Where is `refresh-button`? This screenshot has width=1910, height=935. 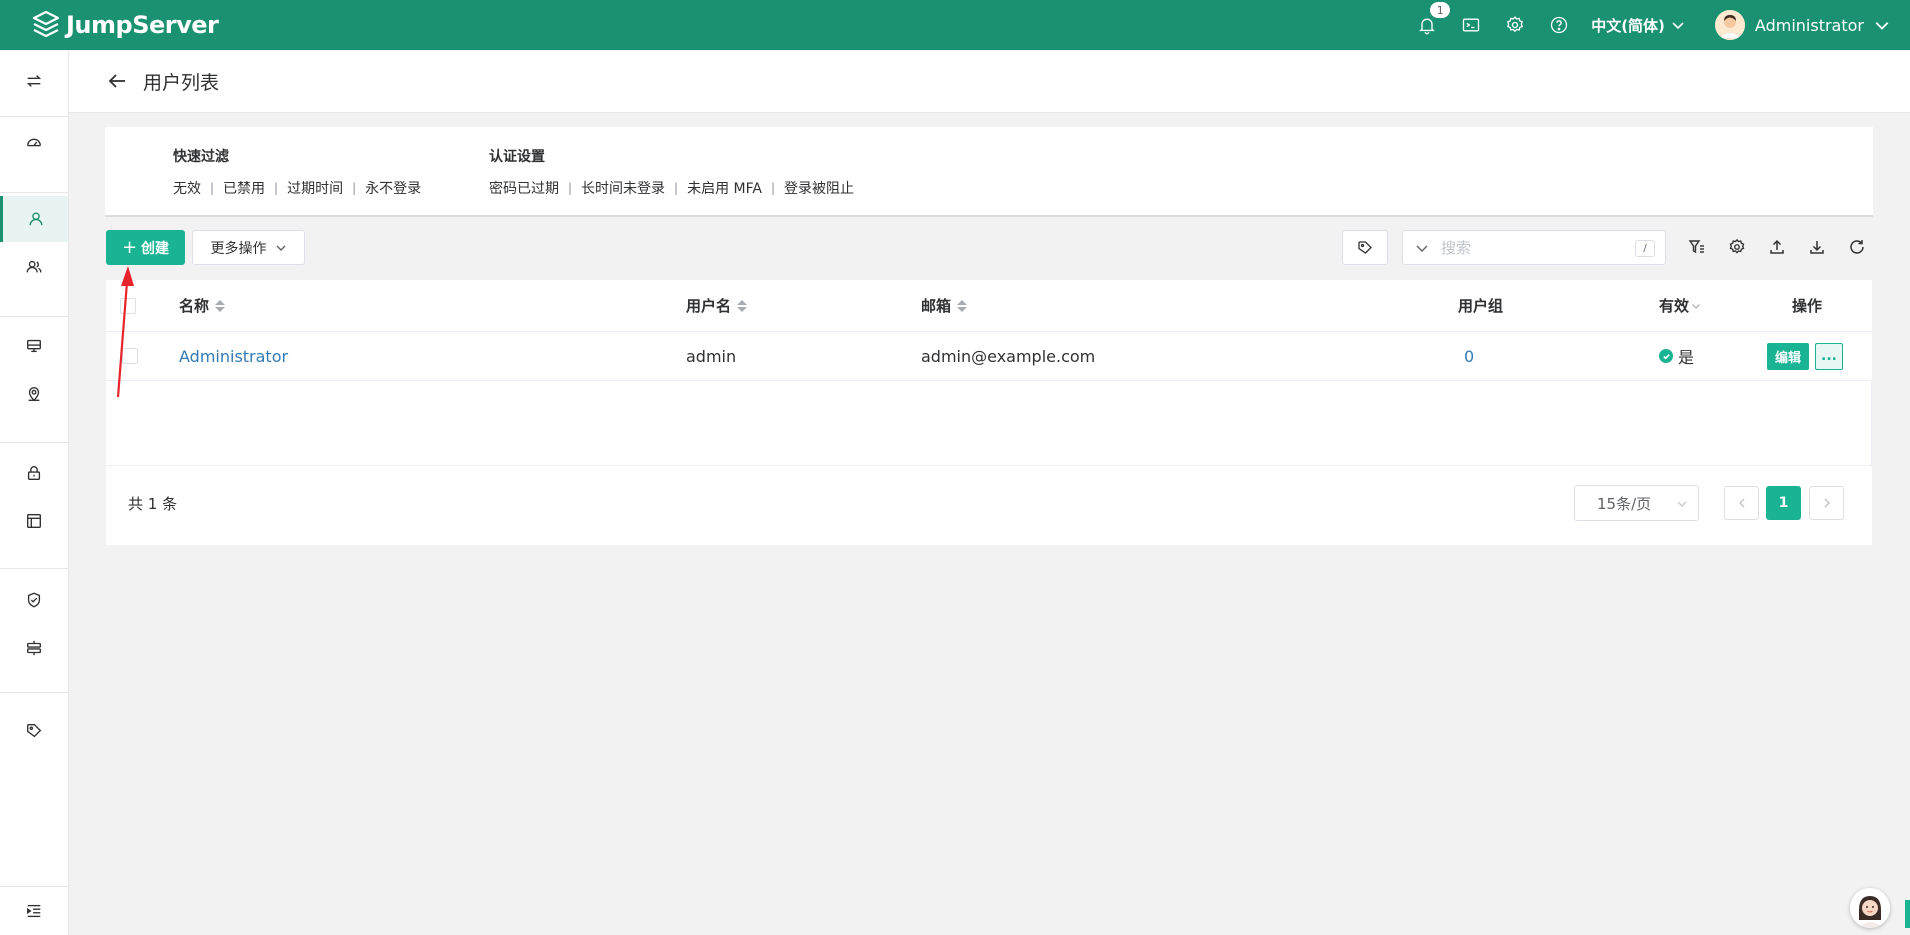
refresh-button is located at coordinates (1857, 247).